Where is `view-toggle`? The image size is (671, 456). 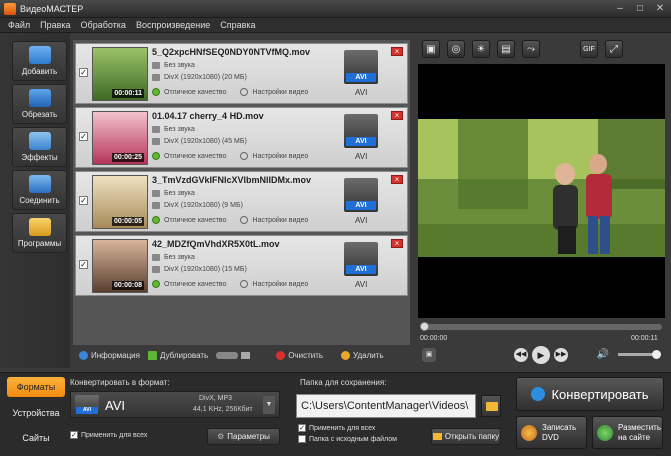 view-toggle is located at coordinates (233, 355).